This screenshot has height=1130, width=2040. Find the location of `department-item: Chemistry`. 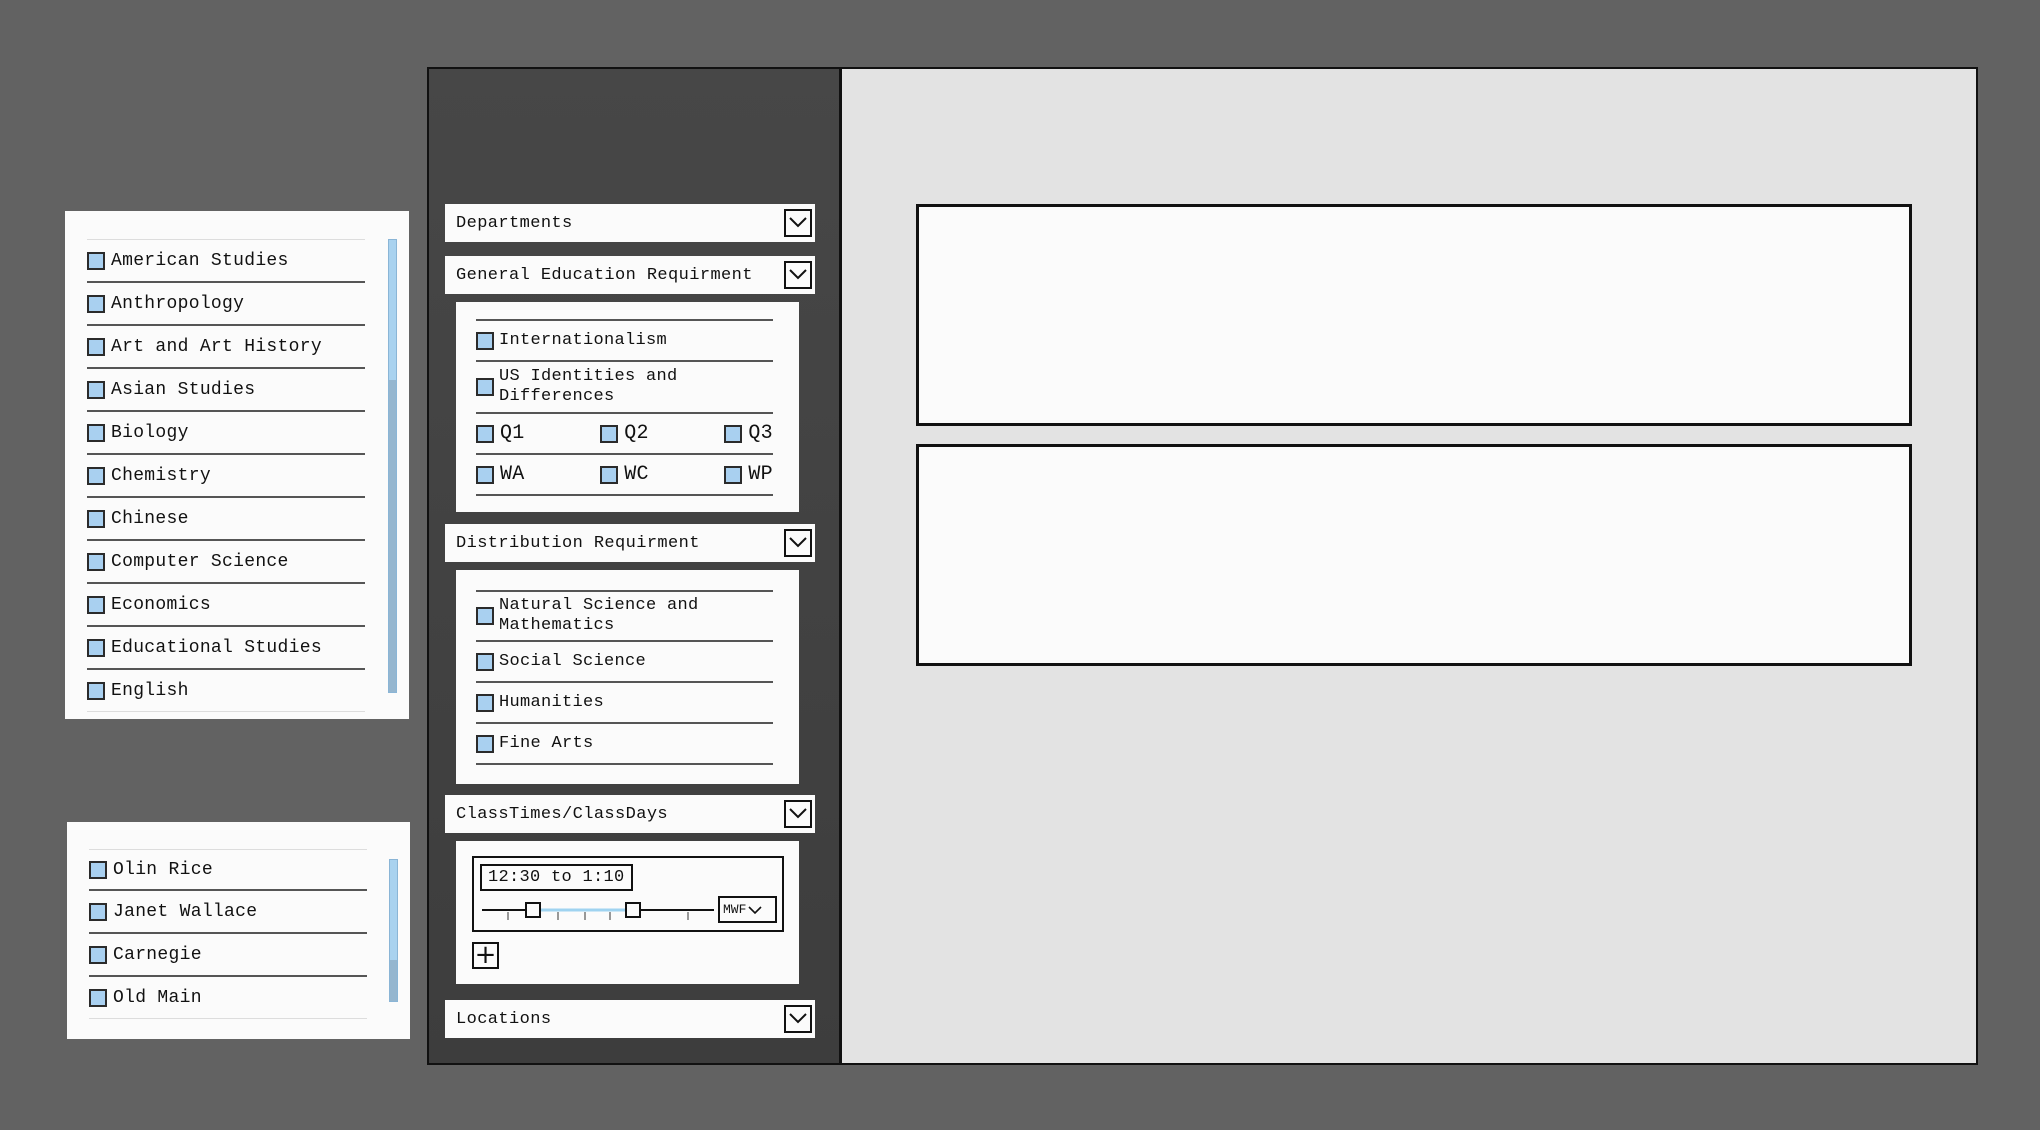

department-item: Chemistry is located at coordinates (226, 476).